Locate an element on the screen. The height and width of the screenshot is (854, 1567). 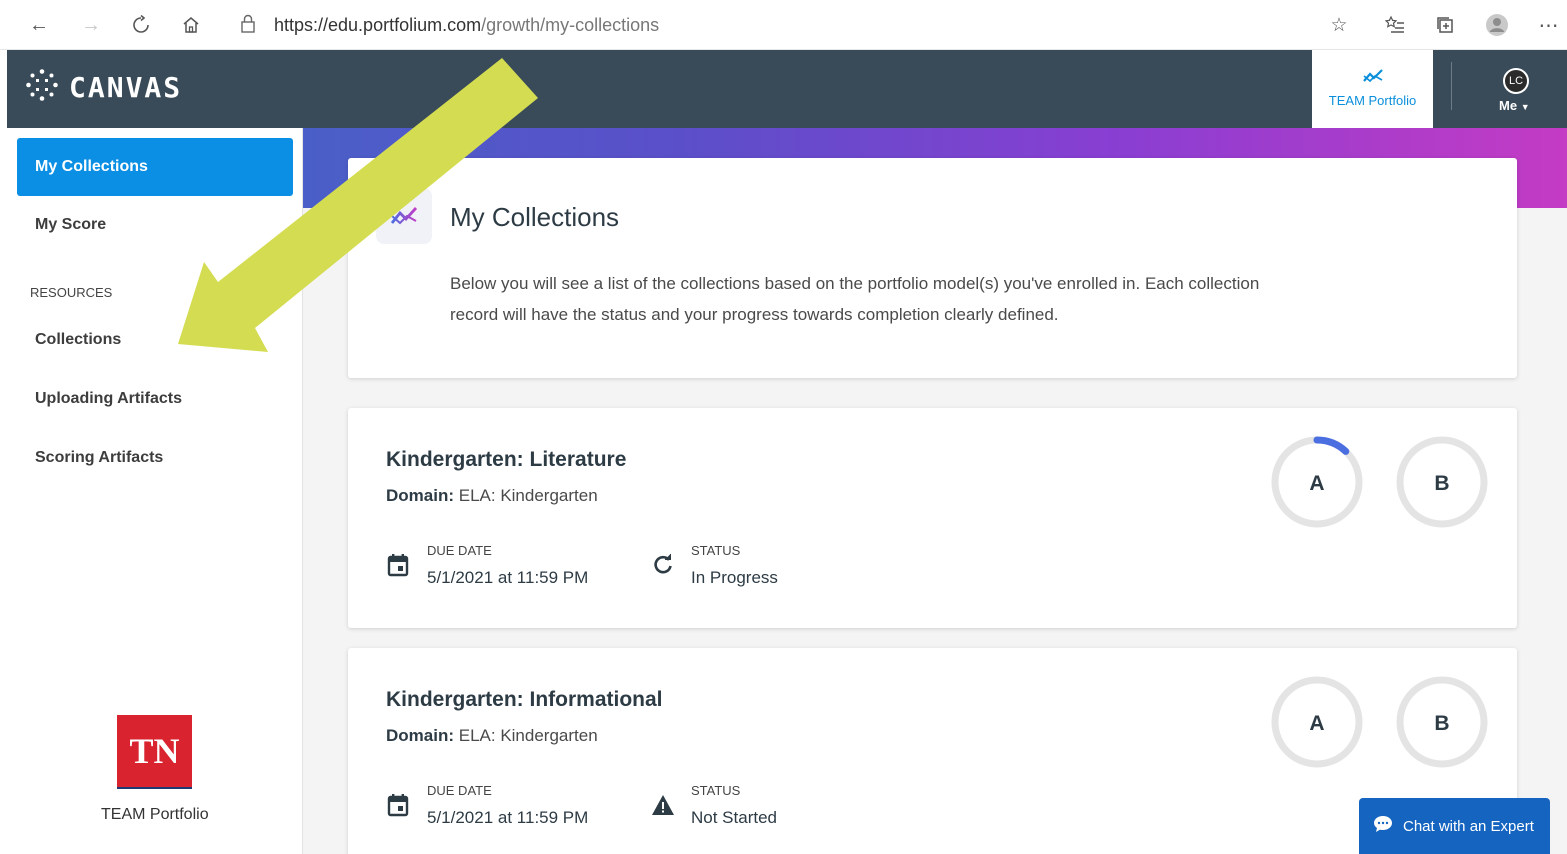
sidebar-item-my-score: My Score is located at coordinates (155, 225).